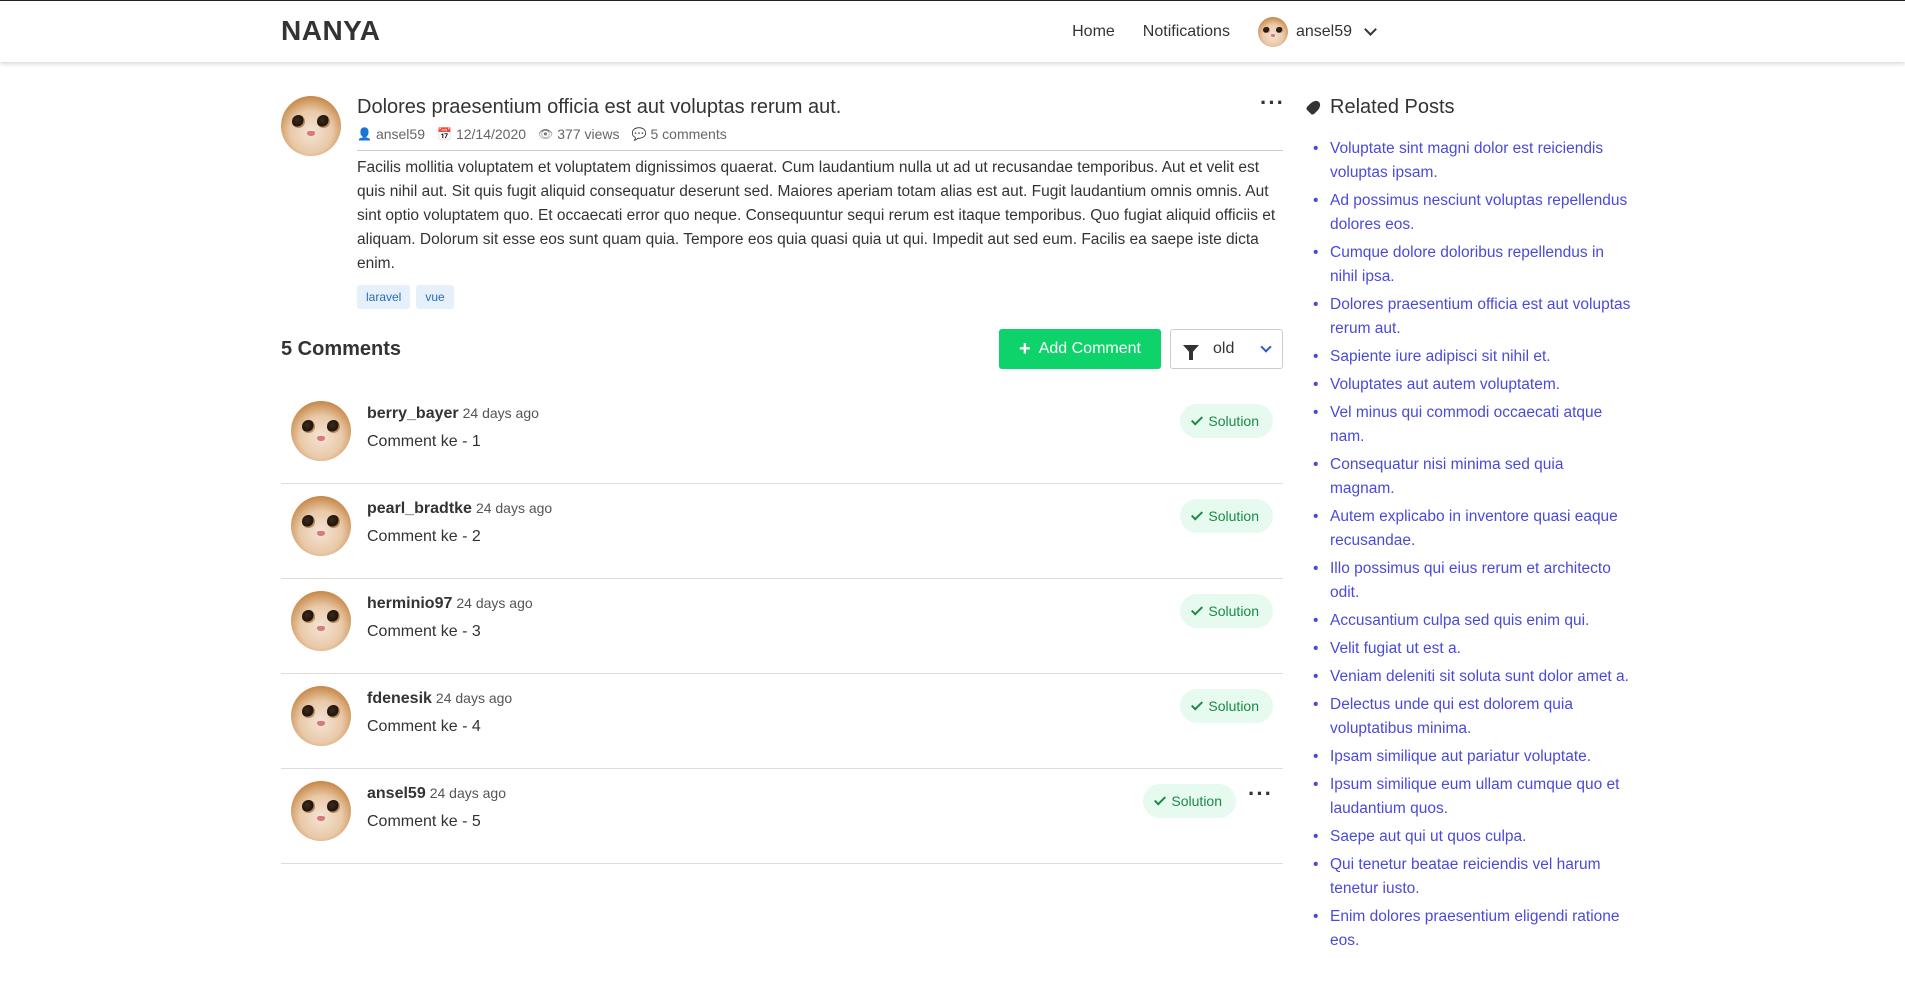 The height and width of the screenshot is (982, 1905). Describe the element at coordinates (482, 134) in the screenshot. I see `post-date: 📅 12/14/2020` at that location.